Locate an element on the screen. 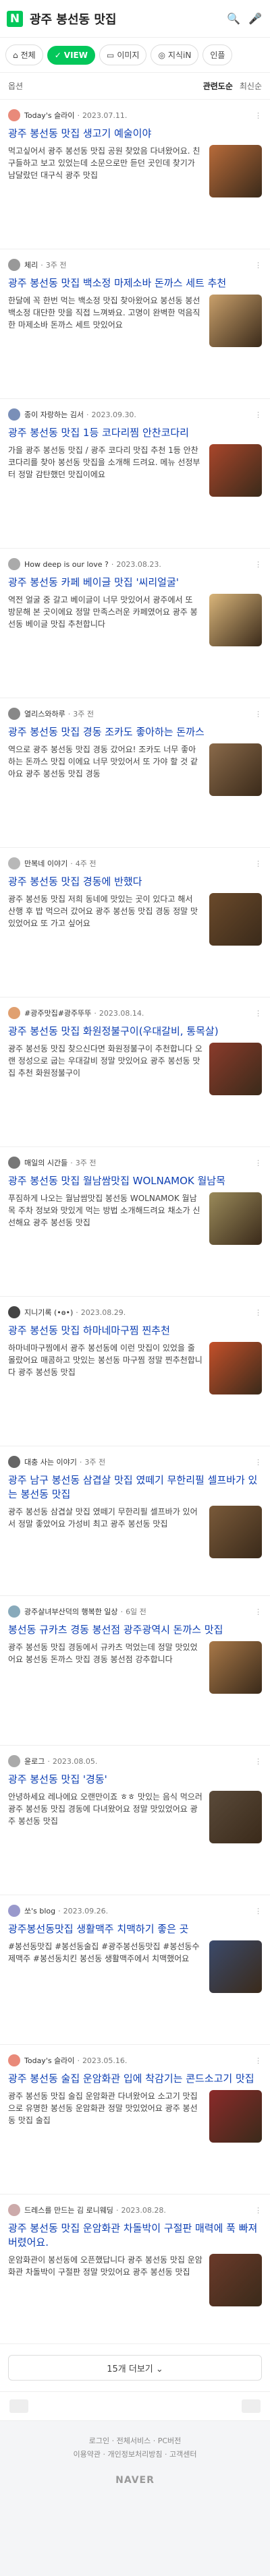  sort-latest: 최신순 is located at coordinates (251, 86).